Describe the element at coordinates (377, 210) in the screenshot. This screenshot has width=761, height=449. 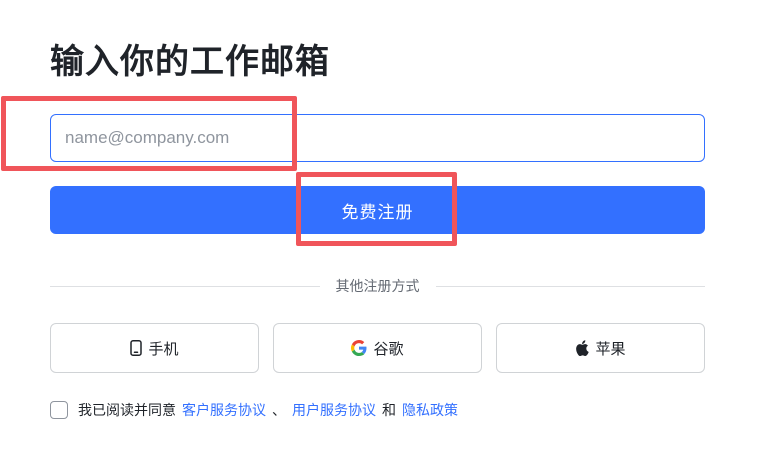
I see `signup-button: 免费注册` at that location.